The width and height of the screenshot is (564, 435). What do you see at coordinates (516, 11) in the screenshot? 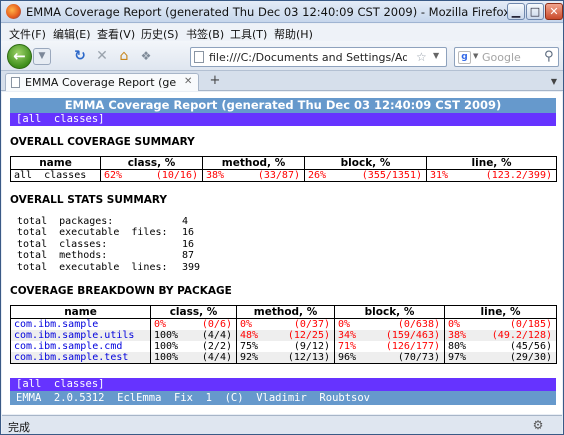
I see `minimize-button: ▁` at bounding box center [516, 11].